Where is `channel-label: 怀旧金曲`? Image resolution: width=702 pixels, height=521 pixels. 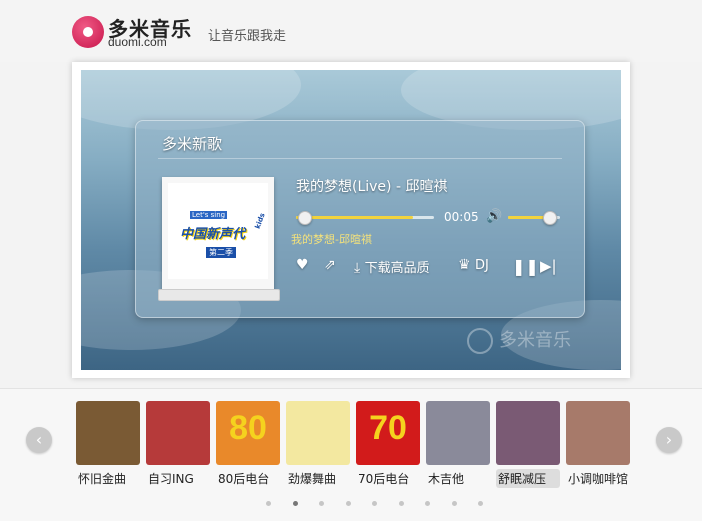 channel-label: 怀旧金曲 is located at coordinates (102, 479).